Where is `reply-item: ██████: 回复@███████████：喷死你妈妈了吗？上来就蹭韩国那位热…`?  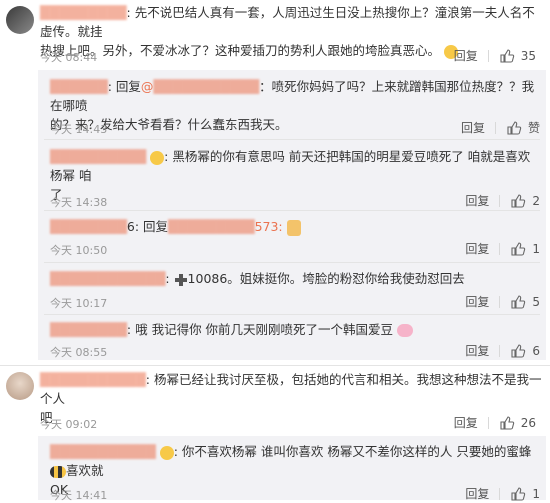
reply-item: ██████: 回复@███████████：喷死你妈妈了吗？上来就蹭韩国那位热… is located at coordinates (292, 103).